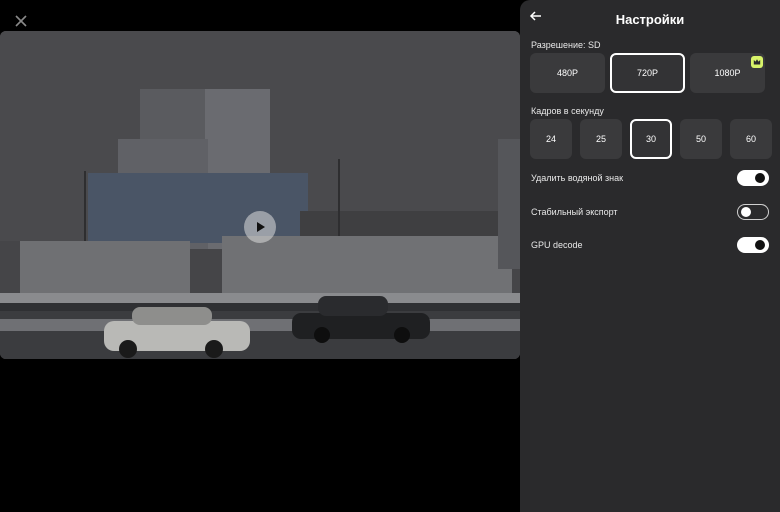 The height and width of the screenshot is (512, 780). I want to click on fps-options: 24 25 30 50 60, so click(651, 139).